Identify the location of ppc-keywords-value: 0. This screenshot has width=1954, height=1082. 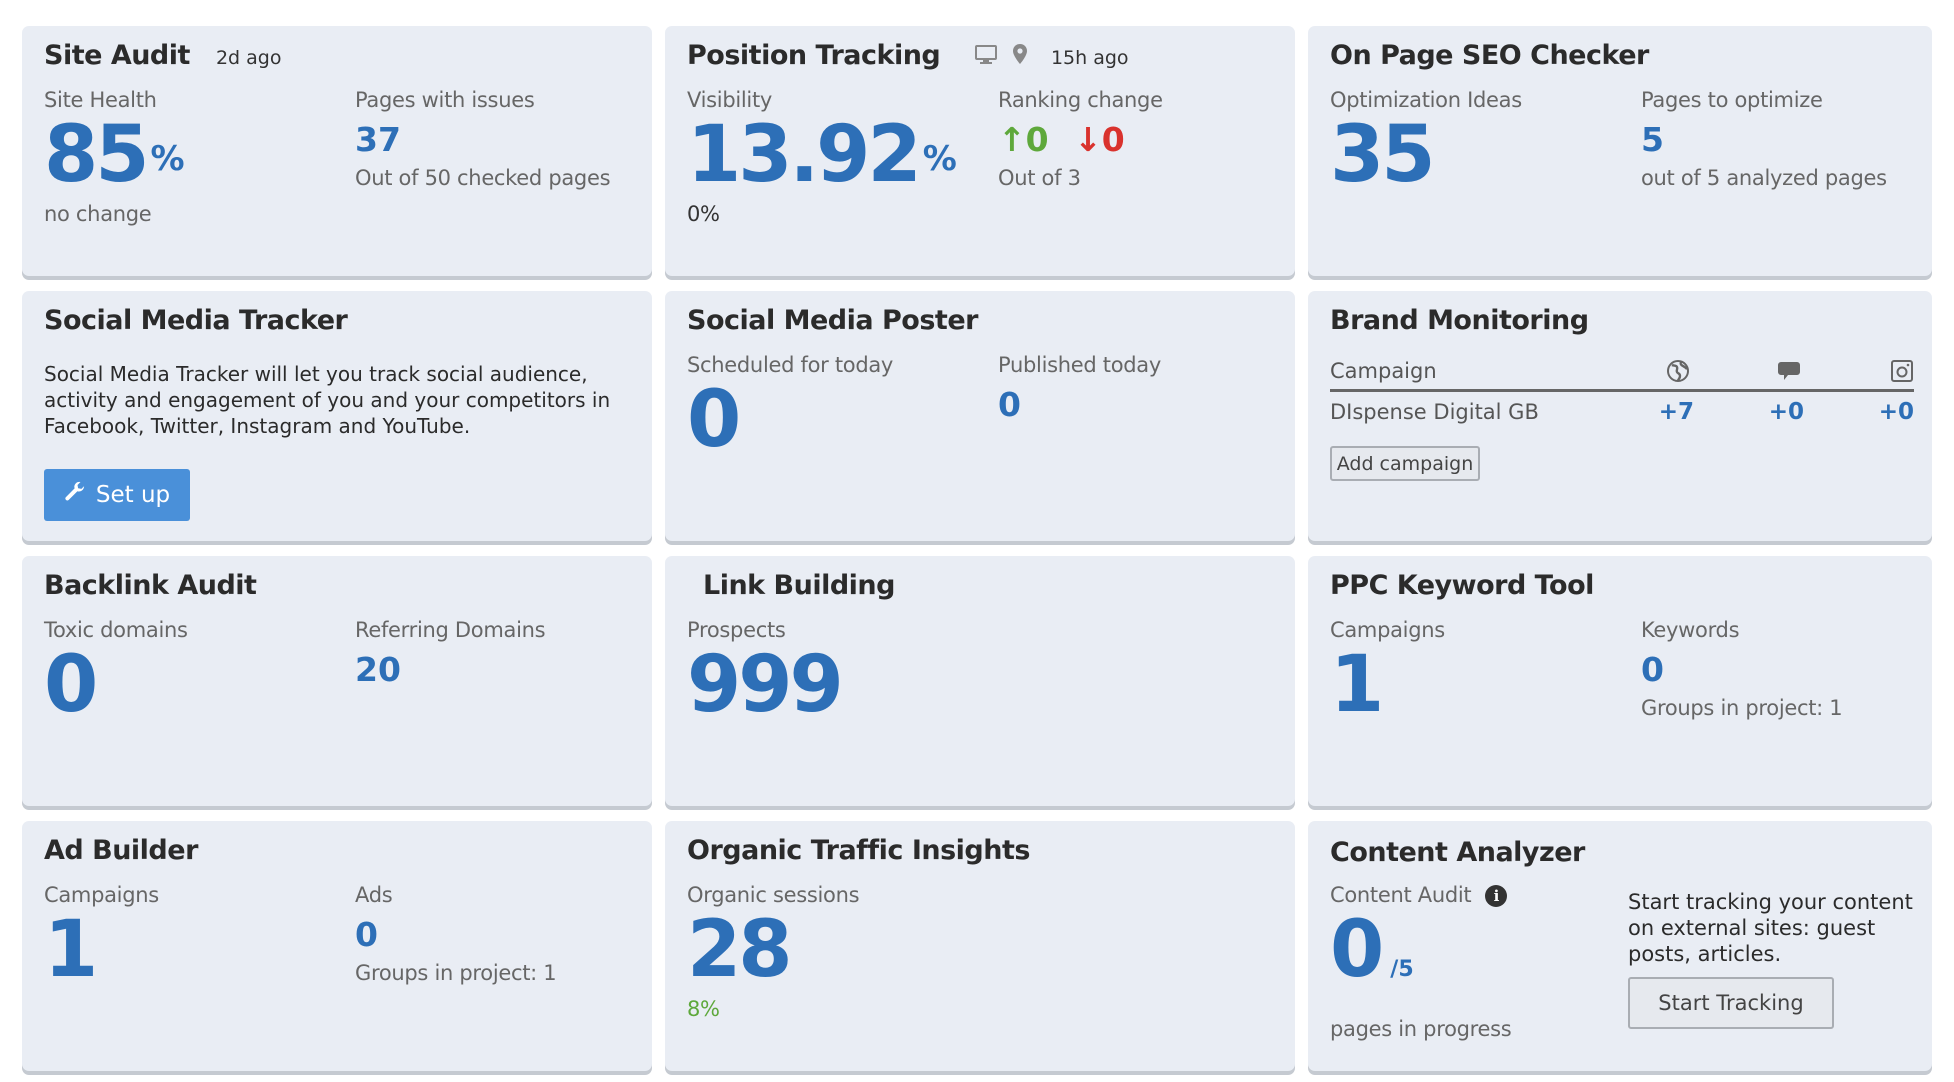
(1741, 670).